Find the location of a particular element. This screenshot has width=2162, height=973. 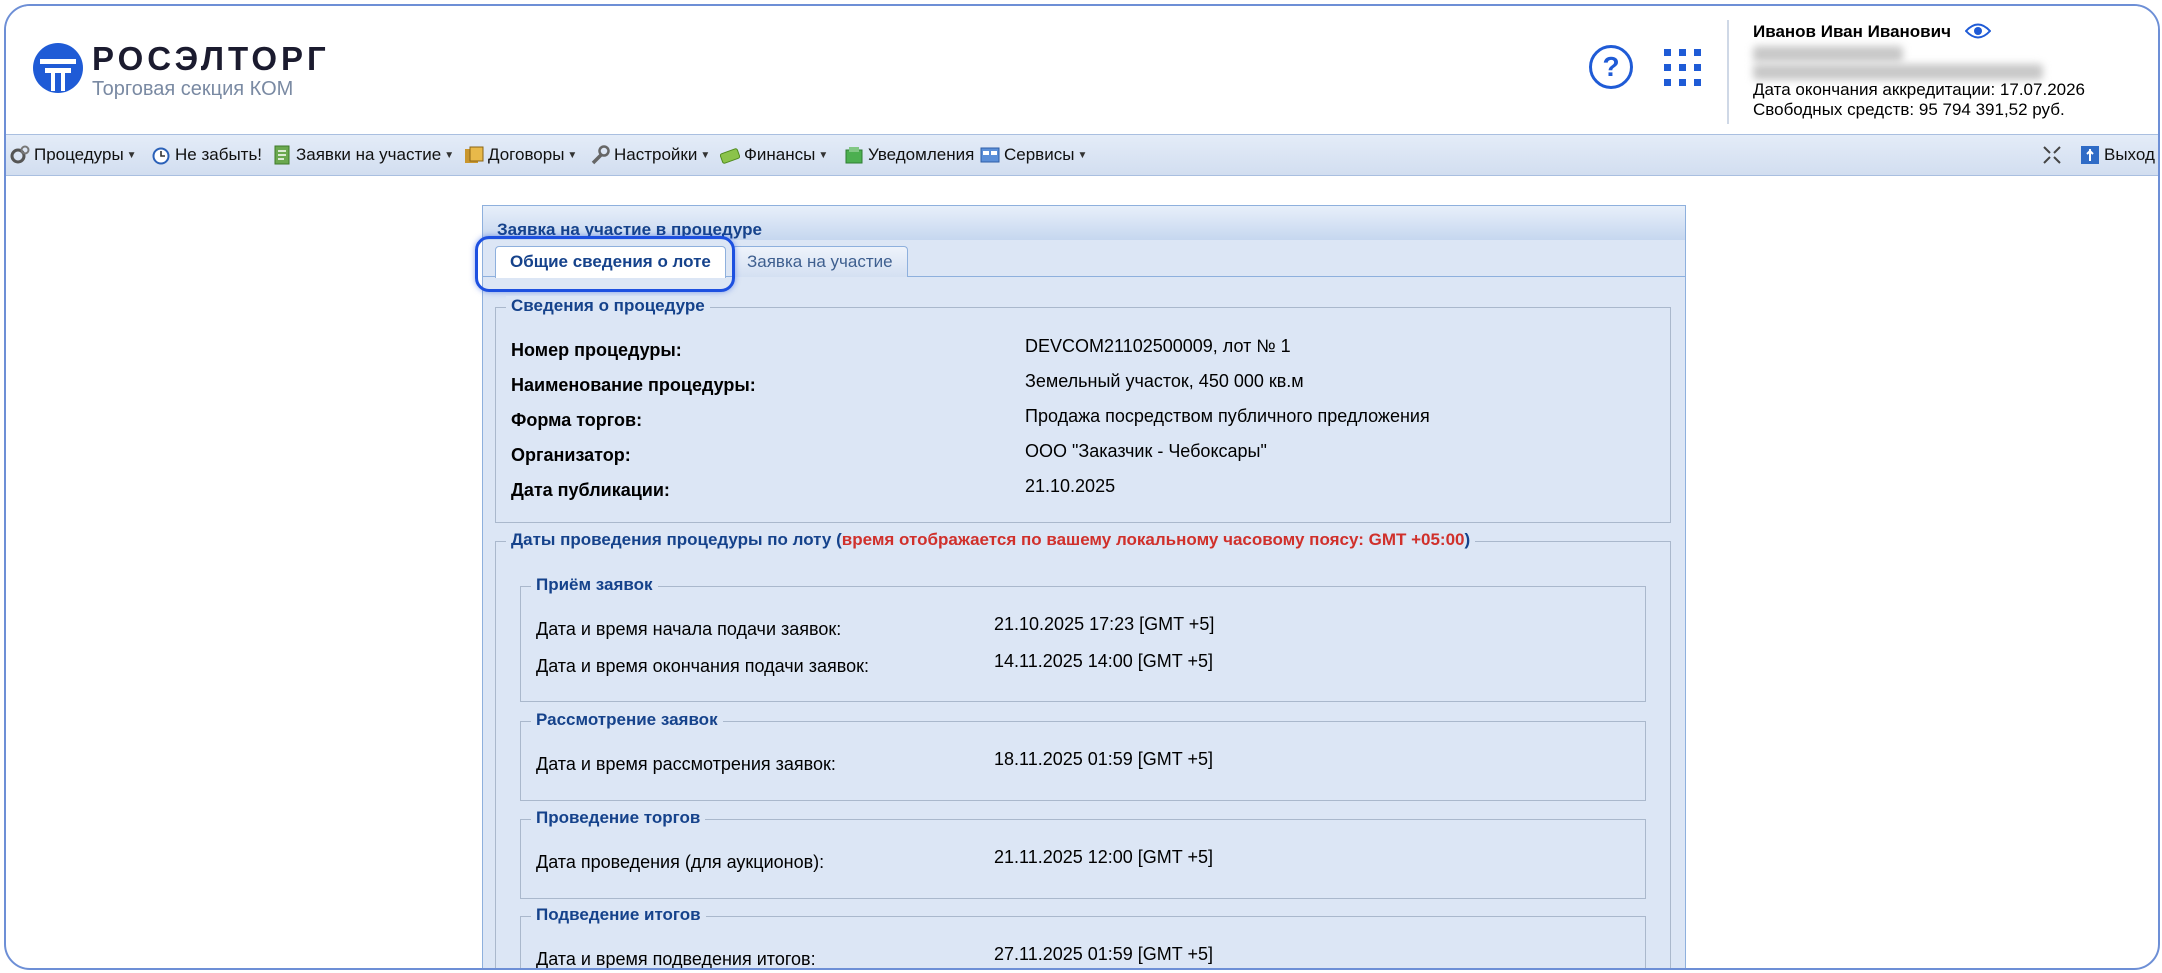

dates-legend-suffix: ) is located at coordinates (1467, 539).